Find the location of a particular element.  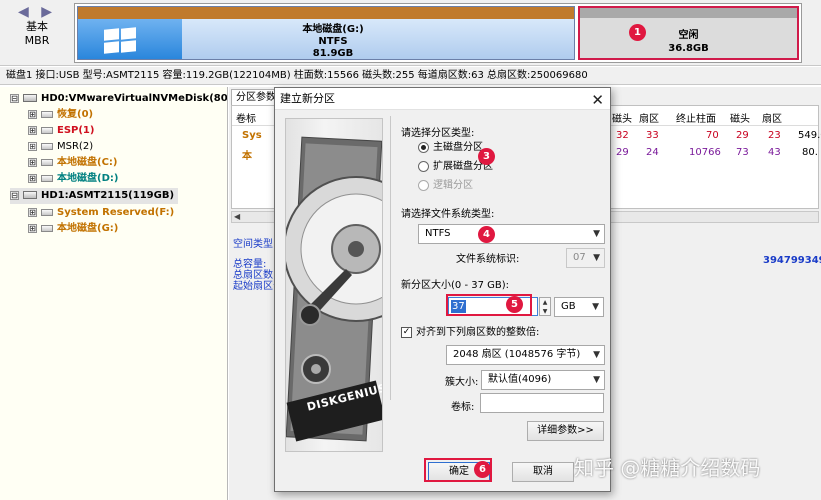

partition-cap is located at coordinates (326, 13).